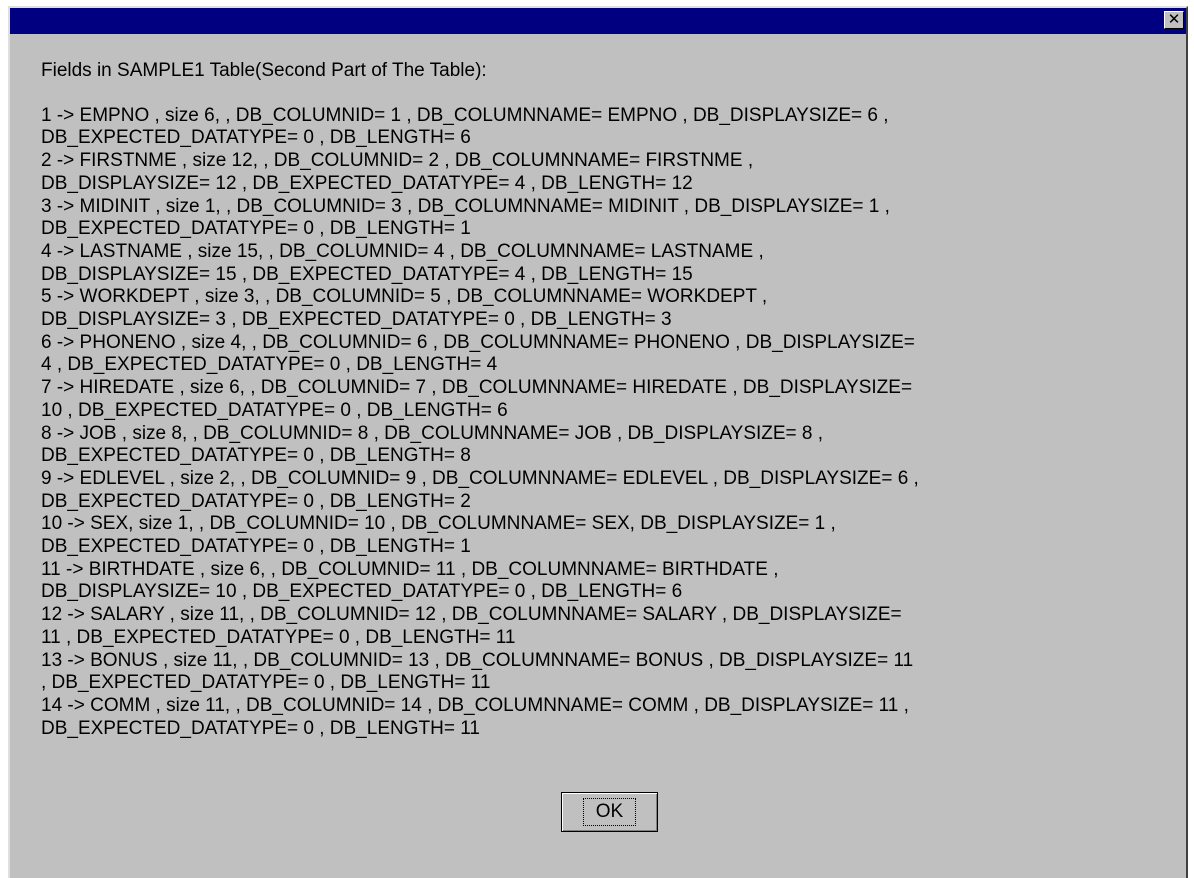 This screenshot has width=1194, height=878. I want to click on field-continuation-line: DB_EXPECTED_DATATYPE= 0 , DB_LENGTH= 8, so click(256, 456).